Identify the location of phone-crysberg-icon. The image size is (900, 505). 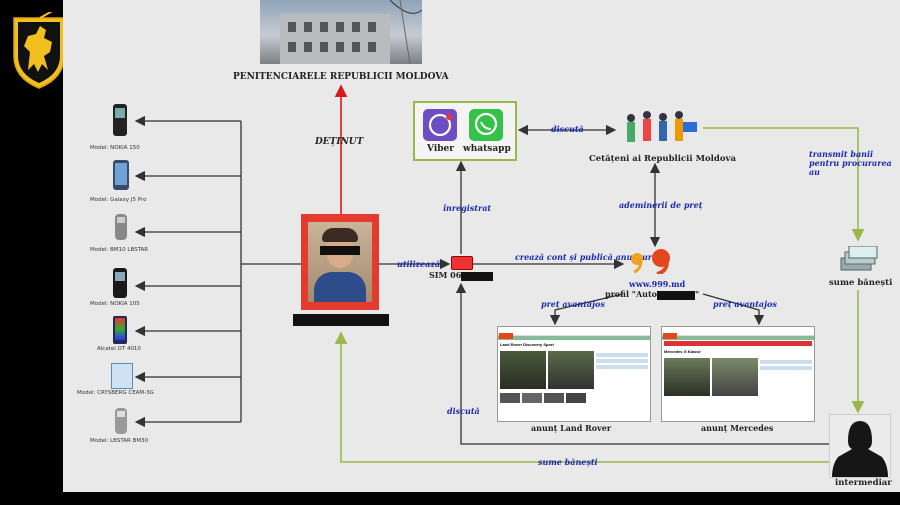
(122, 376).